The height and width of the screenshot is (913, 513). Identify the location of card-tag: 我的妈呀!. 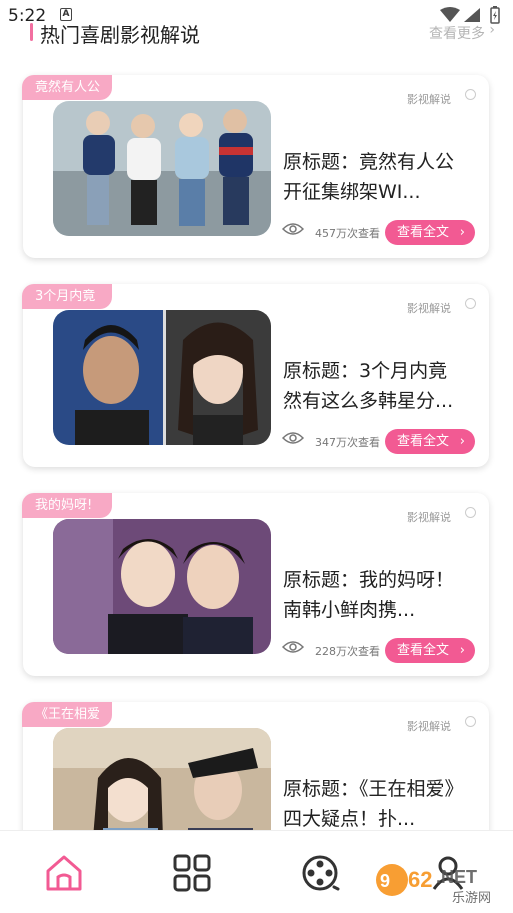
(67, 505).